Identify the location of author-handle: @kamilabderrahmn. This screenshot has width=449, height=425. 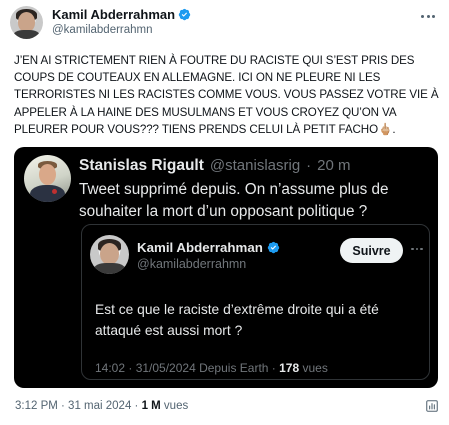
(121, 30).